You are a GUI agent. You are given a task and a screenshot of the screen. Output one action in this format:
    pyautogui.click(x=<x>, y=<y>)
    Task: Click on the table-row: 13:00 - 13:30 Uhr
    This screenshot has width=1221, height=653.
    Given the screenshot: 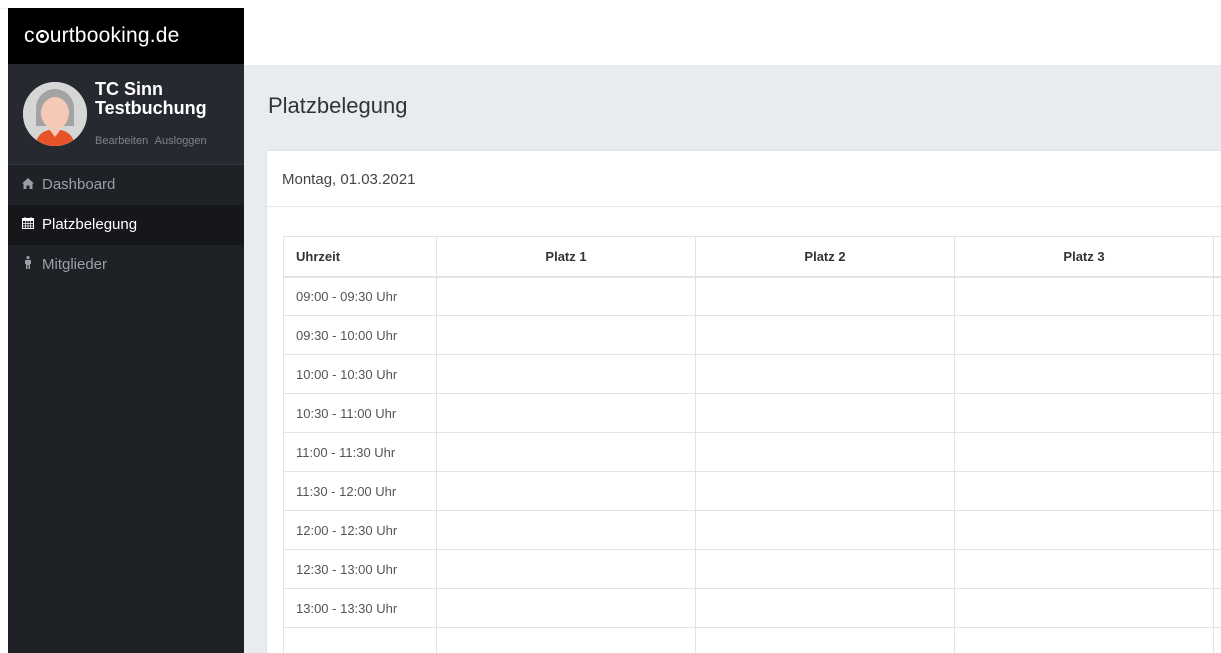 What is the action you would take?
    pyautogui.click(x=752, y=608)
    